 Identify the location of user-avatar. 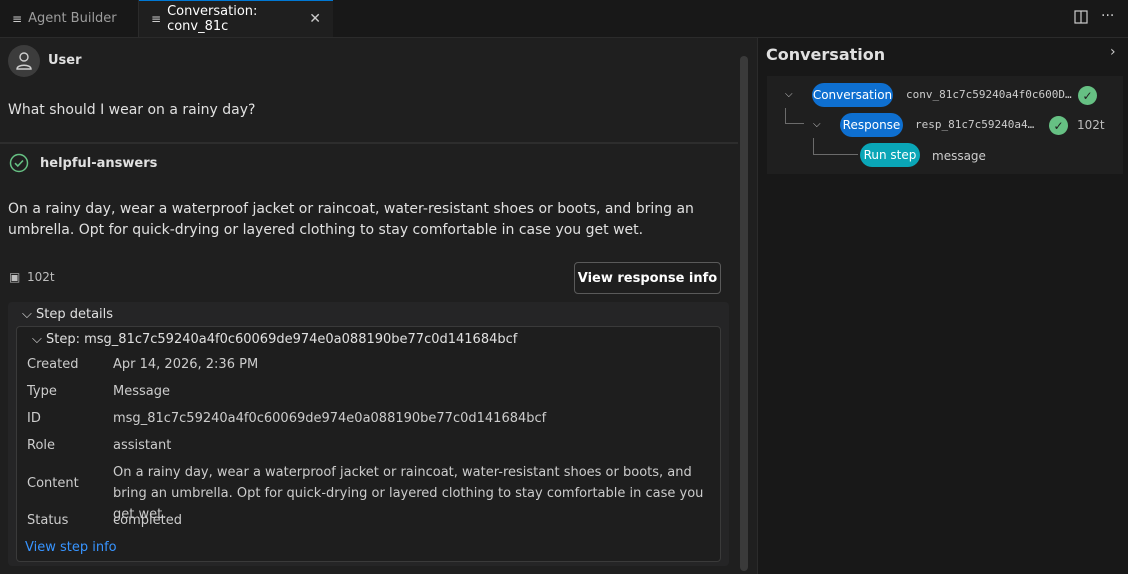
(24, 61).